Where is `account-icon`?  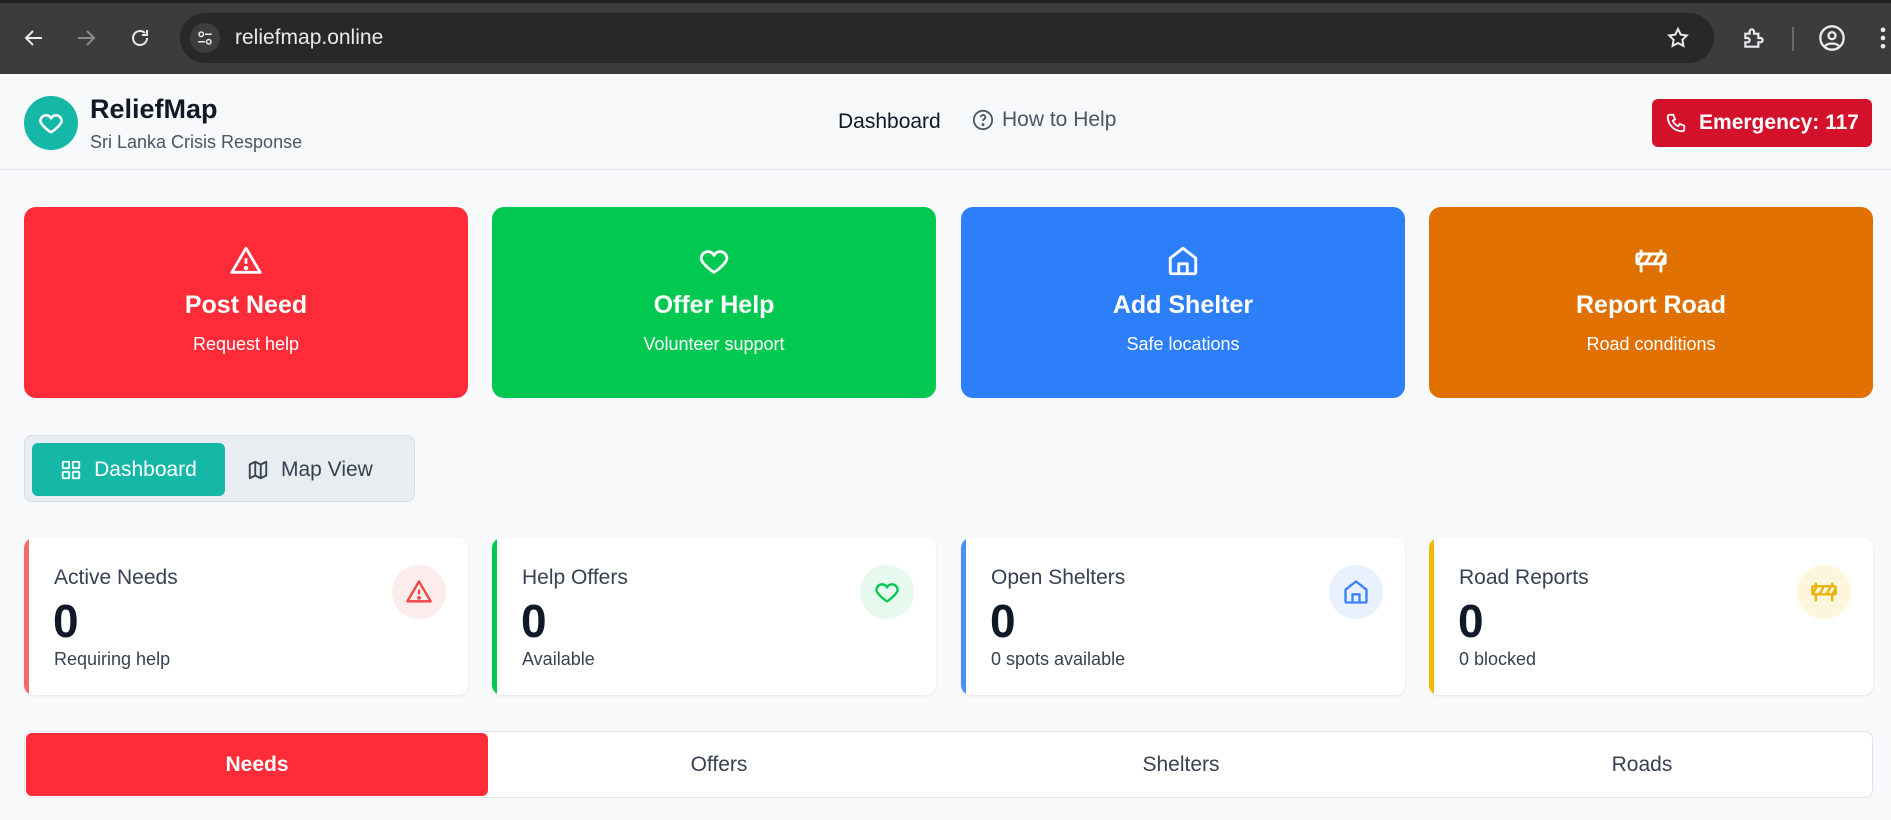
account-icon is located at coordinates (1832, 38).